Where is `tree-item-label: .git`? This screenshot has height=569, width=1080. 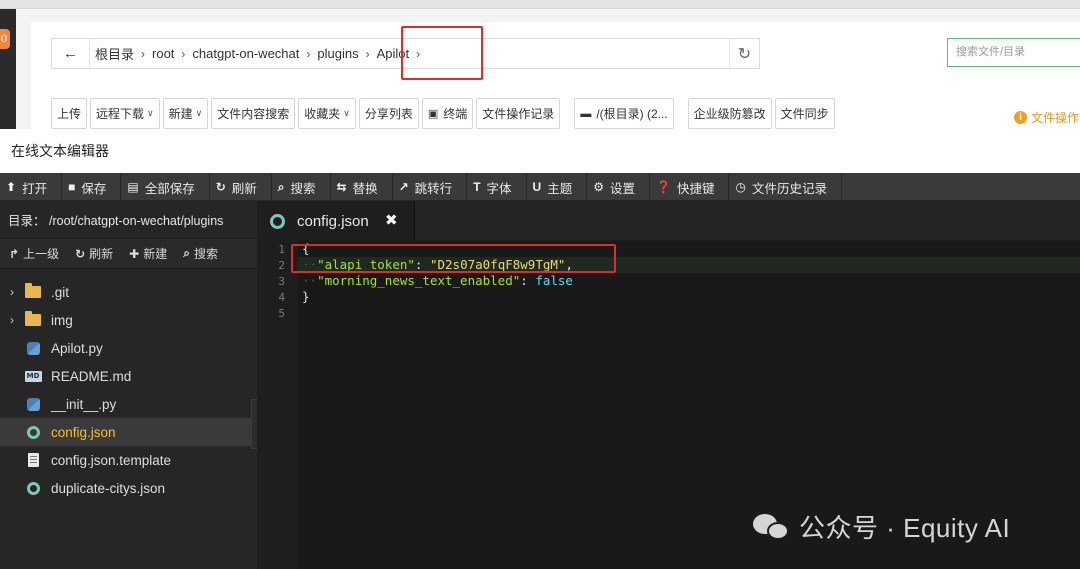
tree-item-label: .git is located at coordinates (60, 292).